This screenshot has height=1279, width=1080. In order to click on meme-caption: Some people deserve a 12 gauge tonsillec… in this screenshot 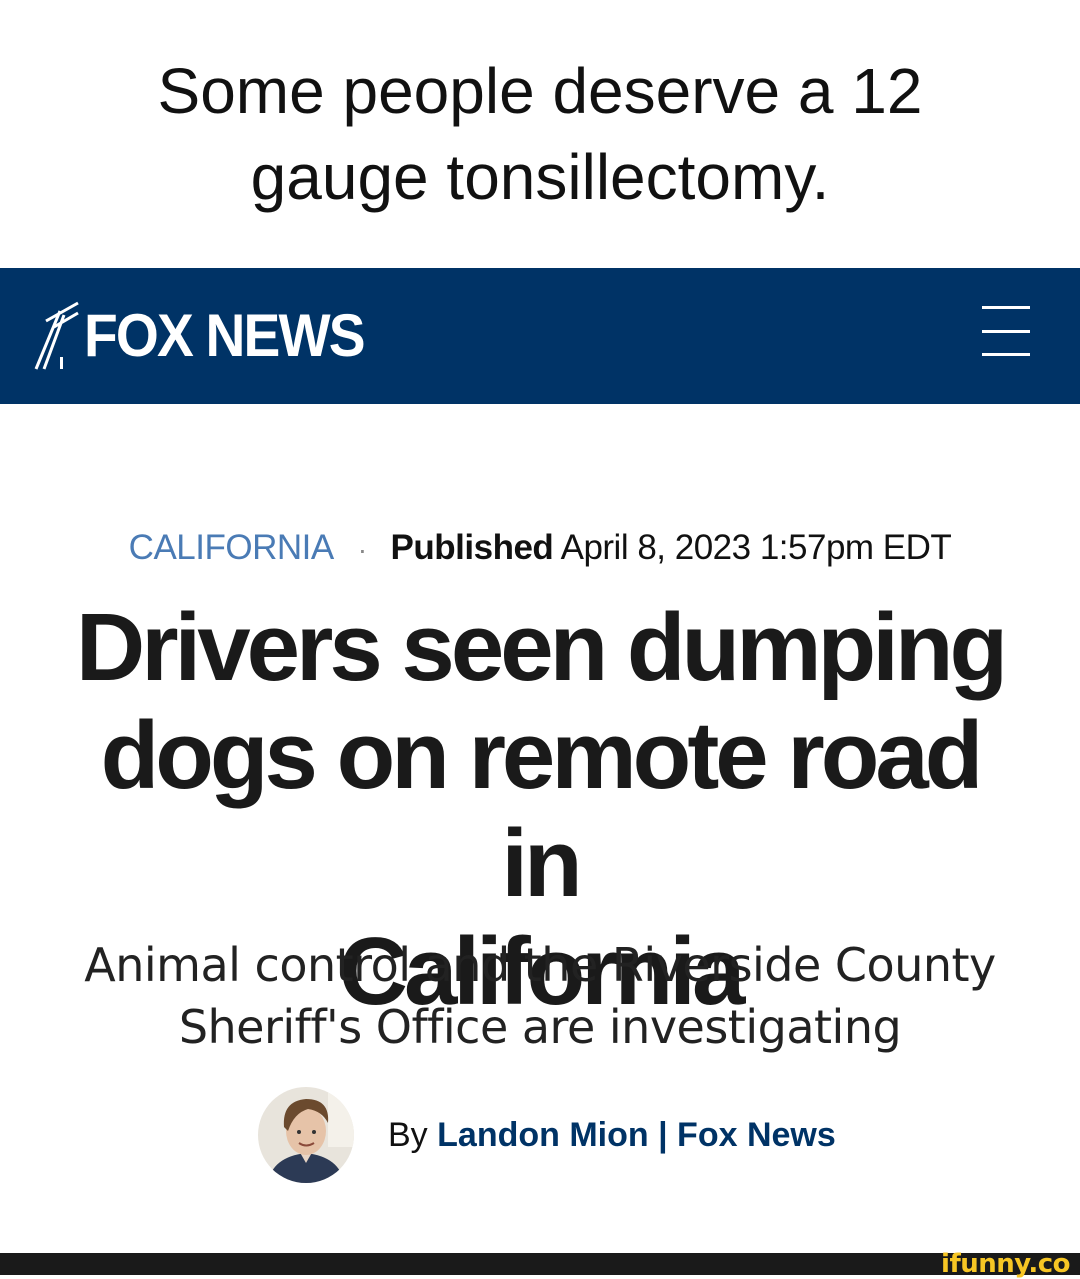, I will do `click(540, 134)`.